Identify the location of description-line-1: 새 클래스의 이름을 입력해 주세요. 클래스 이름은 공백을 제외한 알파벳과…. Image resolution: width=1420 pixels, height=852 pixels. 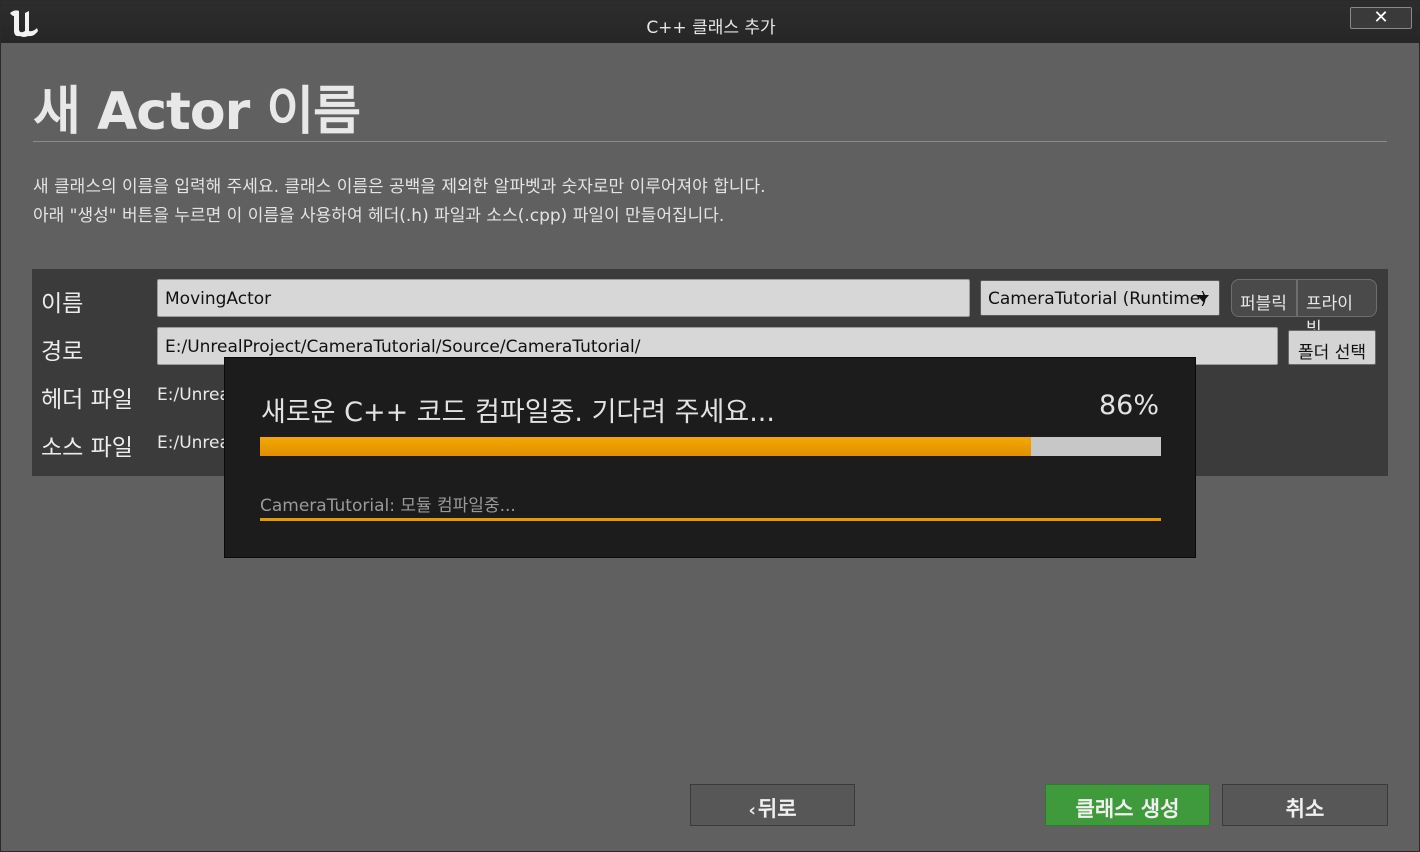
(399, 187).